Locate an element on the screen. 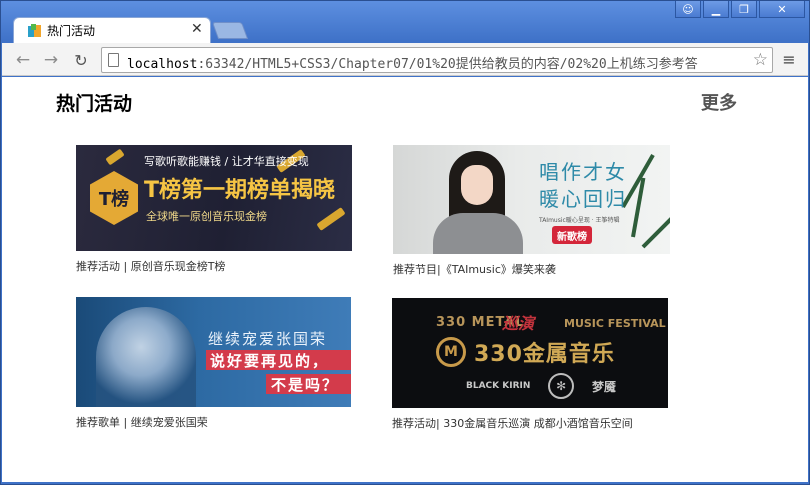 The height and width of the screenshot is (485, 810). image-text: 全球唯一原创音乐现金榜 is located at coordinates (206, 216).